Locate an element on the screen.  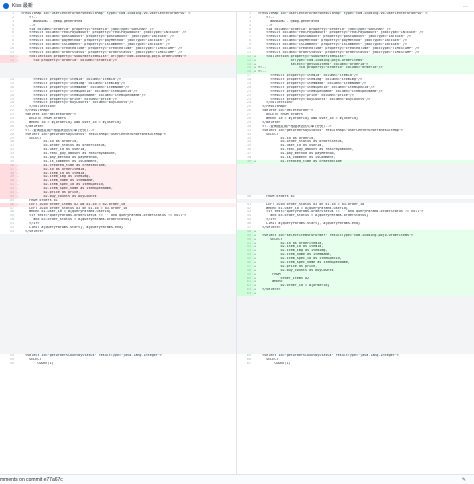
code-text: o2.item_name as itemName, is located at coordinates (295, 255).